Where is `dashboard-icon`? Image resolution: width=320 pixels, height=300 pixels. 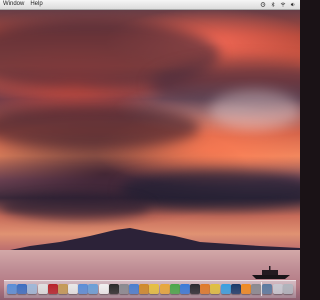
dashboard-icon is located at coordinates (195, 289).